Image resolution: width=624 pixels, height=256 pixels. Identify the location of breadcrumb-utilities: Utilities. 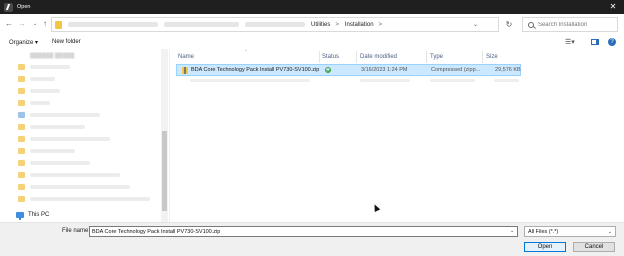
(320, 25).